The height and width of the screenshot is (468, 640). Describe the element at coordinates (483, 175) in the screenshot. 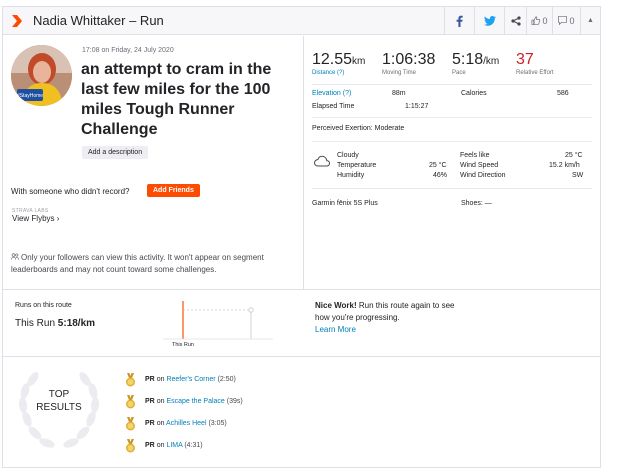

I see `wind-direction-label: Wind Direction` at that location.